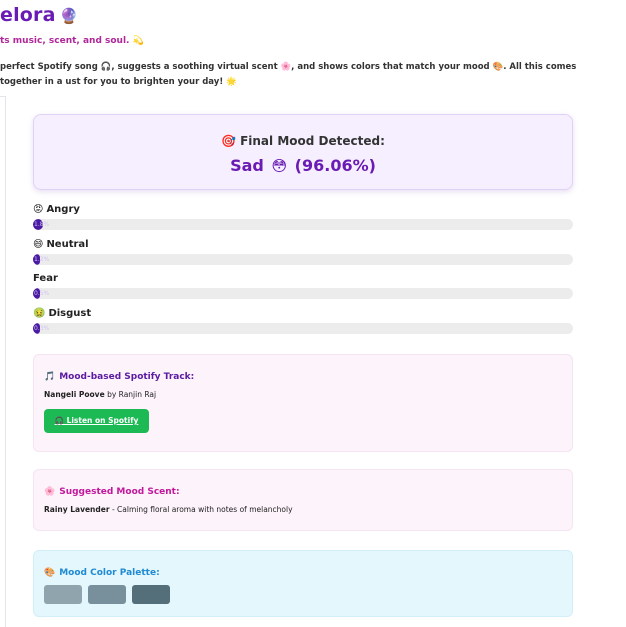 This screenshot has width=626, height=627. I want to click on track-name: Nangeli Poove, so click(74, 394).